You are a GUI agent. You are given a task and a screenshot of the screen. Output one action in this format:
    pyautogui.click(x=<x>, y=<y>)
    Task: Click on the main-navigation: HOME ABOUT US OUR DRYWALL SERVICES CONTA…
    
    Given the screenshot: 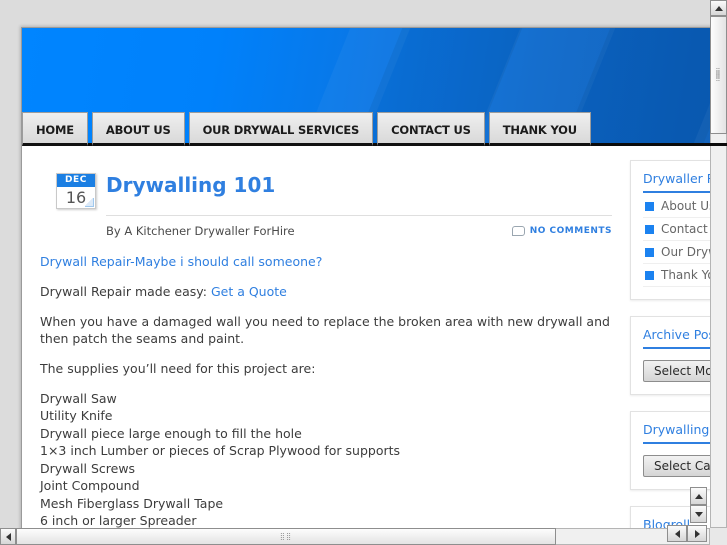 What is the action you would take?
    pyautogui.click(x=308, y=126)
    